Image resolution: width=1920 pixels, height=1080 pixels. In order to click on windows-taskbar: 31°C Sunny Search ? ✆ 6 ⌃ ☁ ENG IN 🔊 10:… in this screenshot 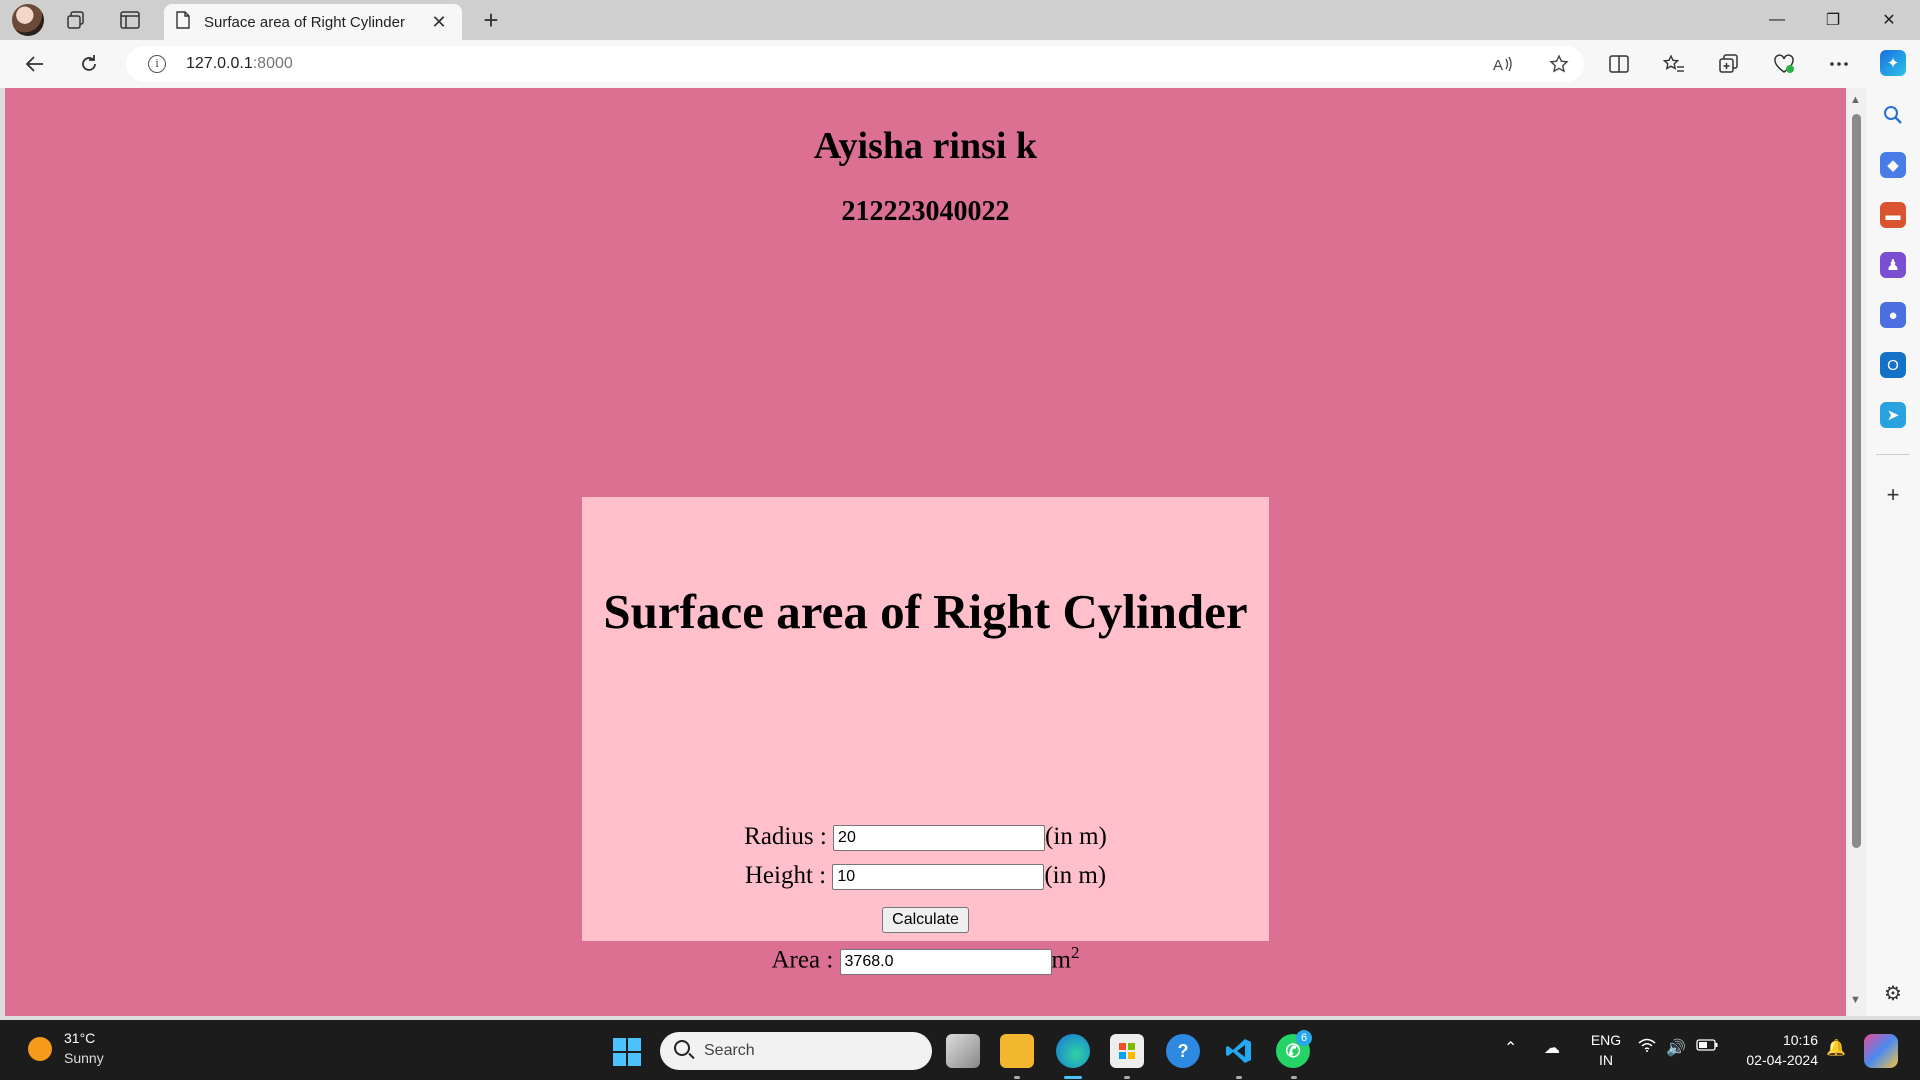, I will do `click(960, 1050)`.